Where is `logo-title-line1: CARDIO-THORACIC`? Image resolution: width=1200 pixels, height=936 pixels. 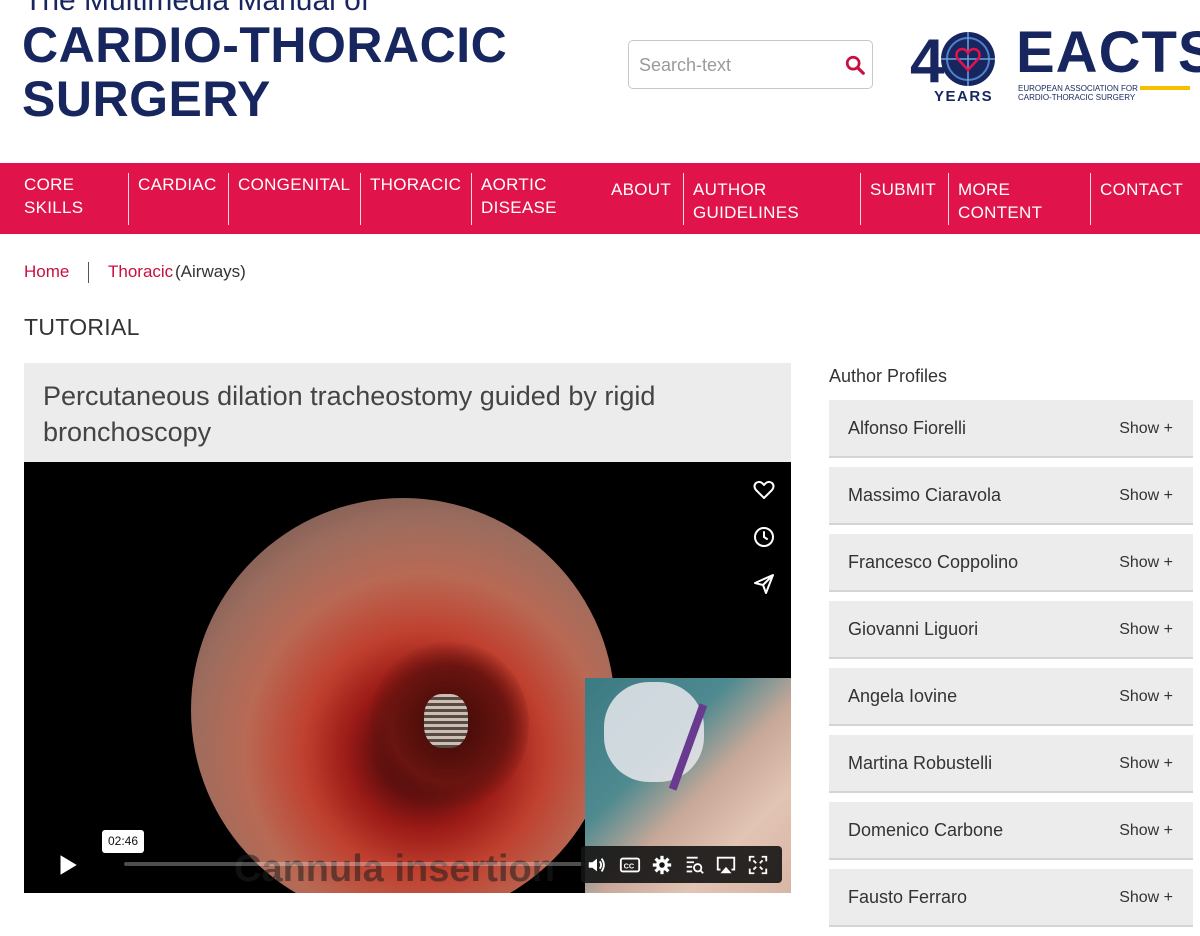
logo-title-line1: CARDIO-THORACIC is located at coordinates (264, 45).